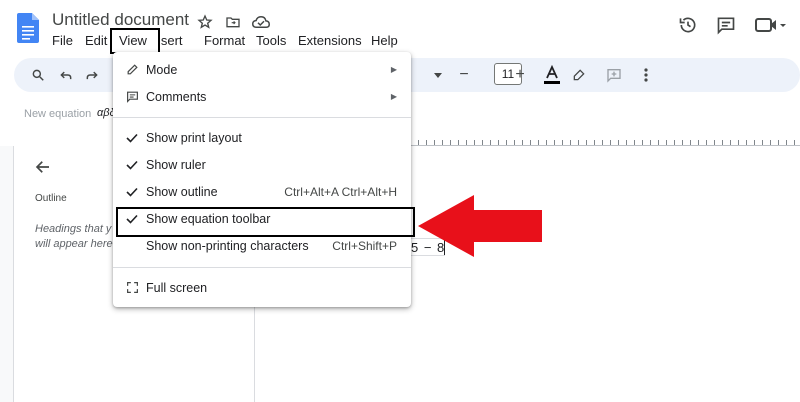 This screenshot has height=402, width=800. I want to click on comment-icon, so click(132, 96).